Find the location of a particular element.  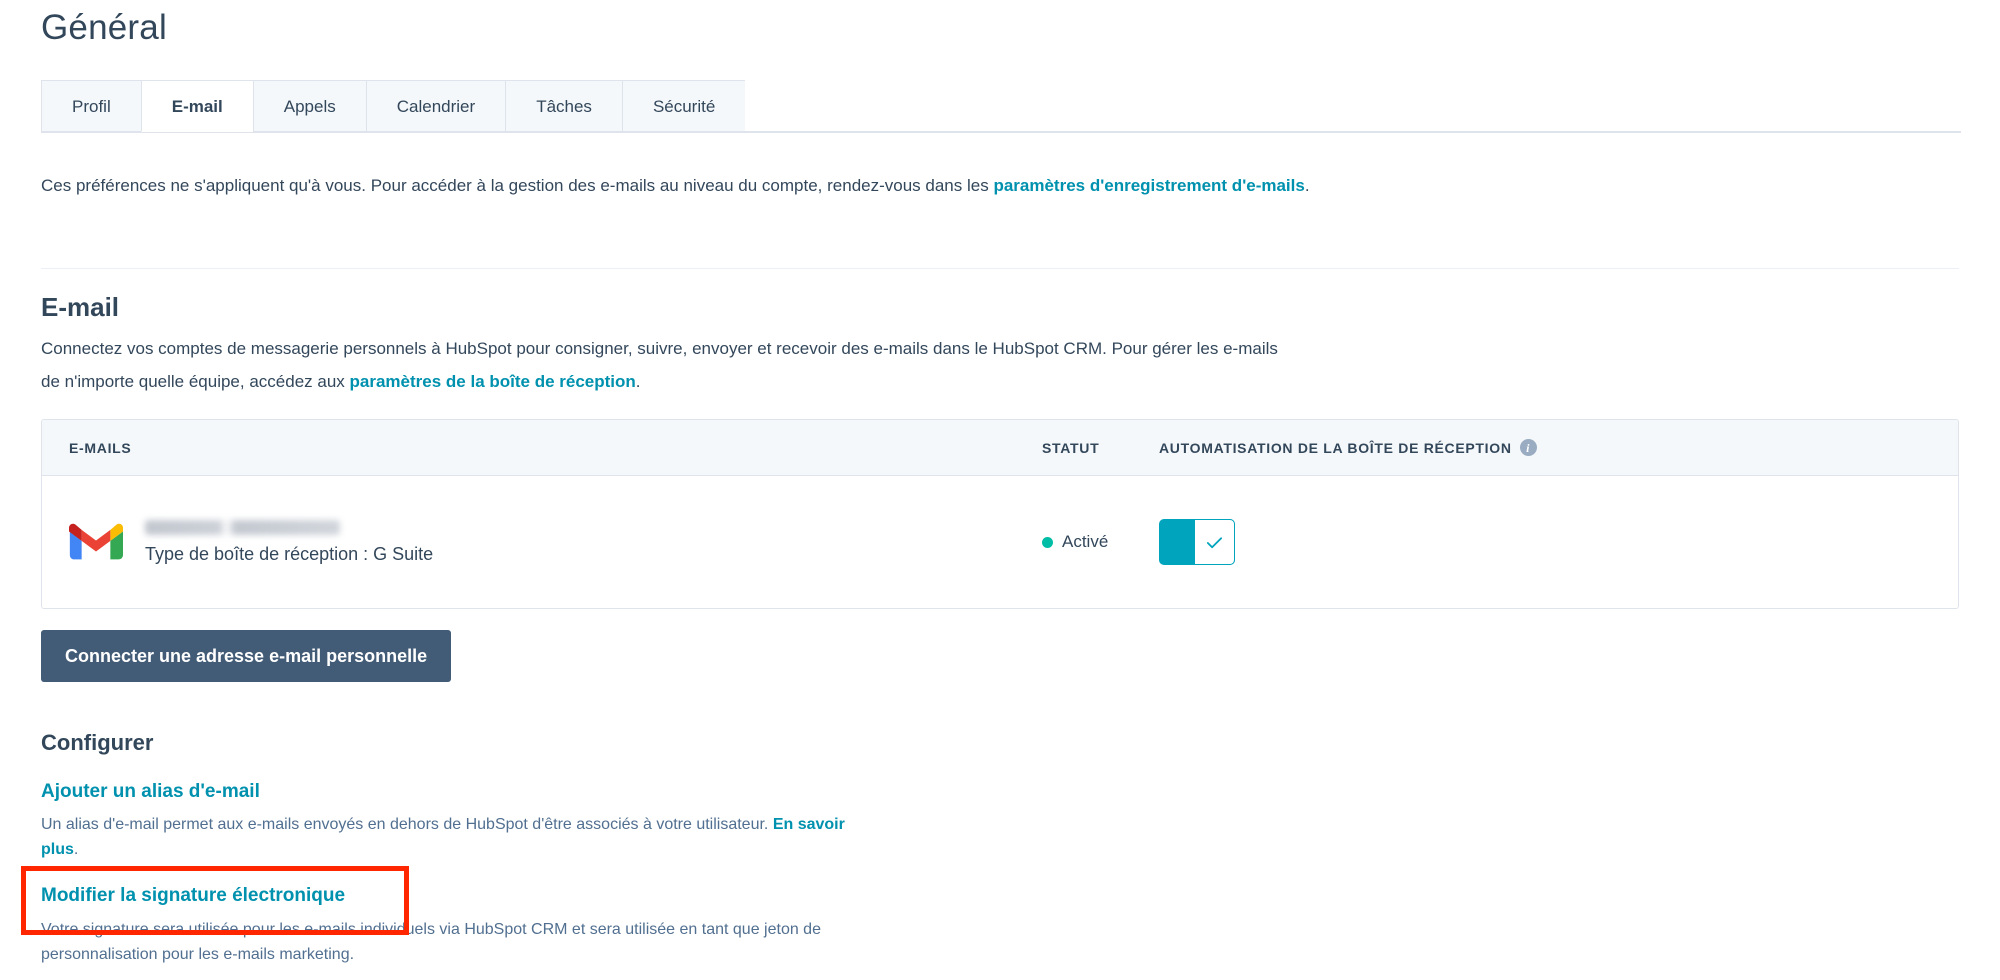

tab-email: E-mail is located at coordinates (196, 106).